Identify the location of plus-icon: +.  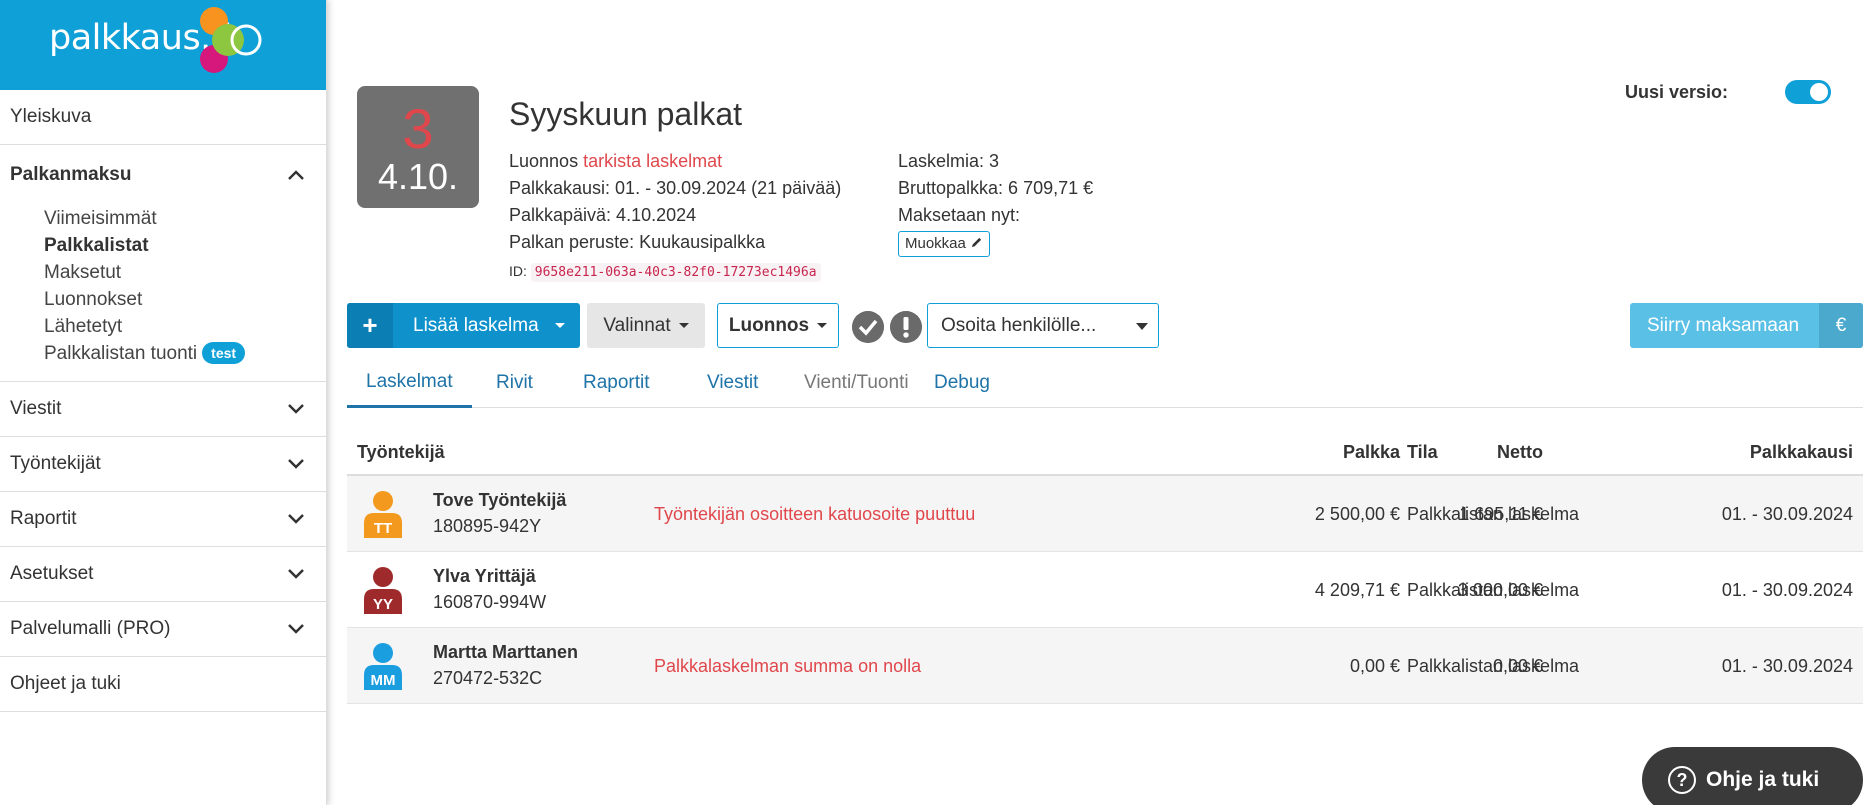
(370, 325).